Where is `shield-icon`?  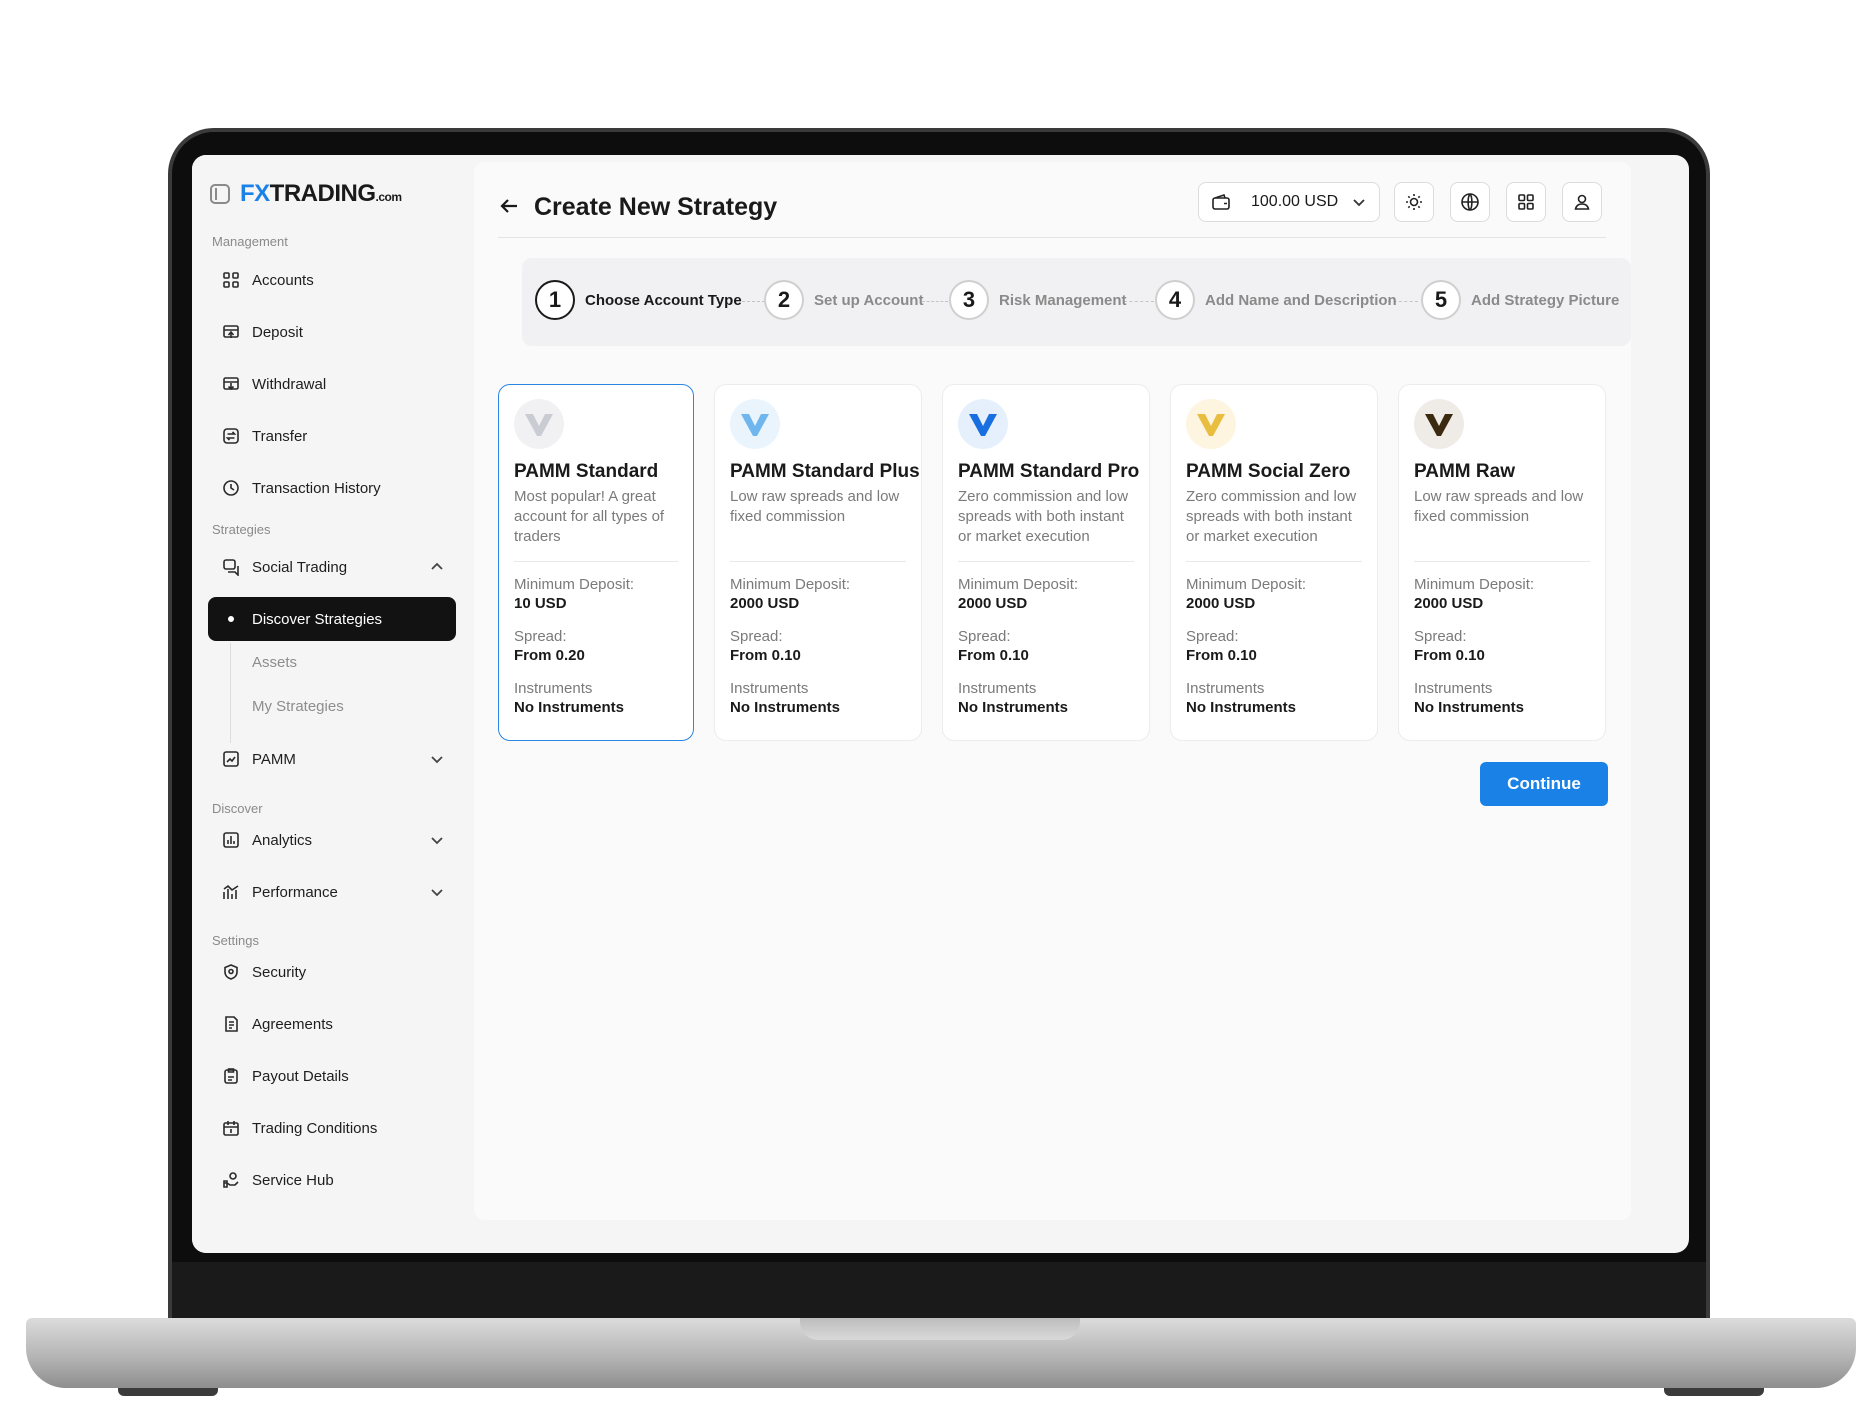 shield-icon is located at coordinates (231, 972).